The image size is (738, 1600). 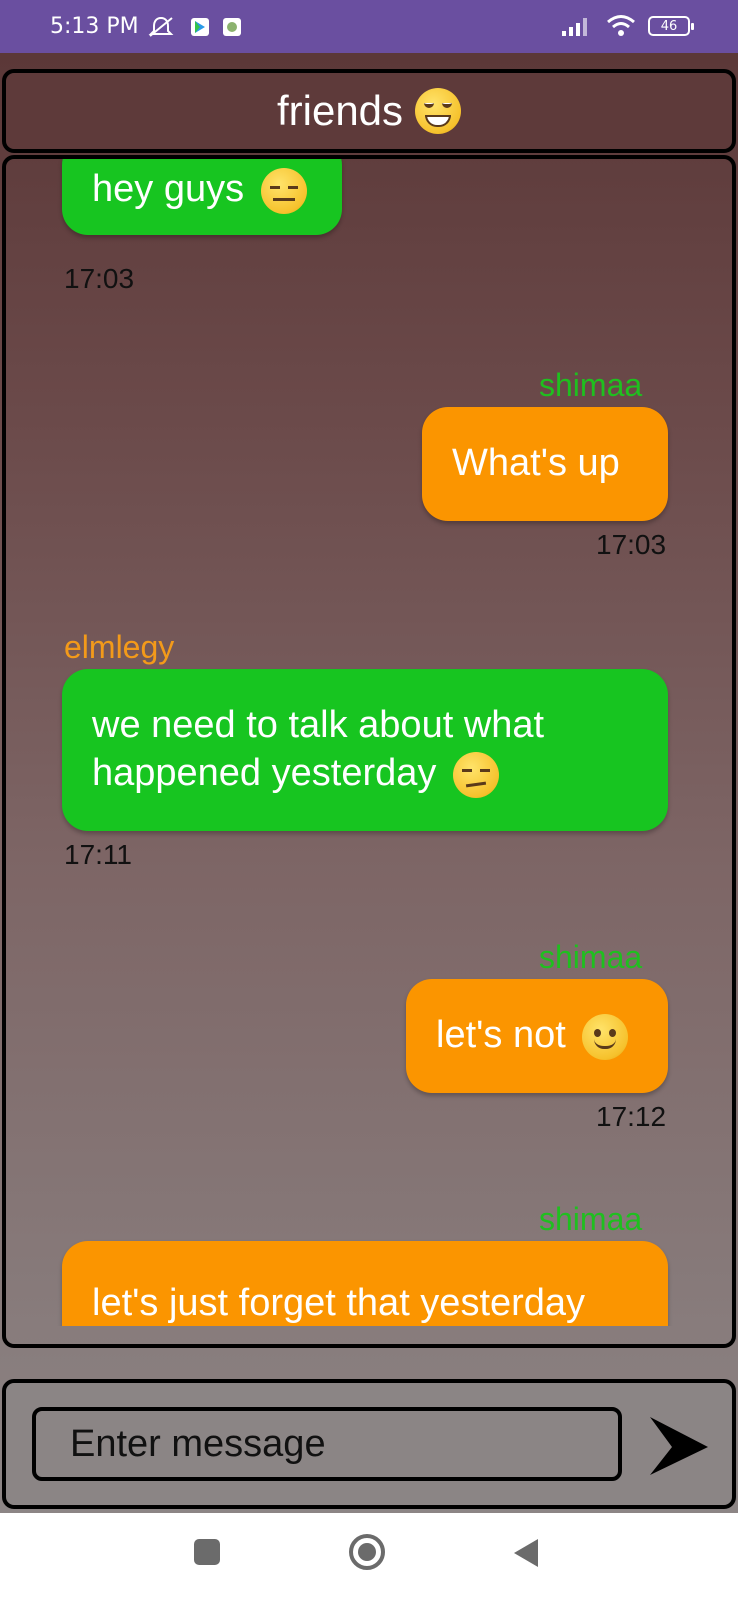 I want to click on message-text: hey guys, so click(x=168, y=189).